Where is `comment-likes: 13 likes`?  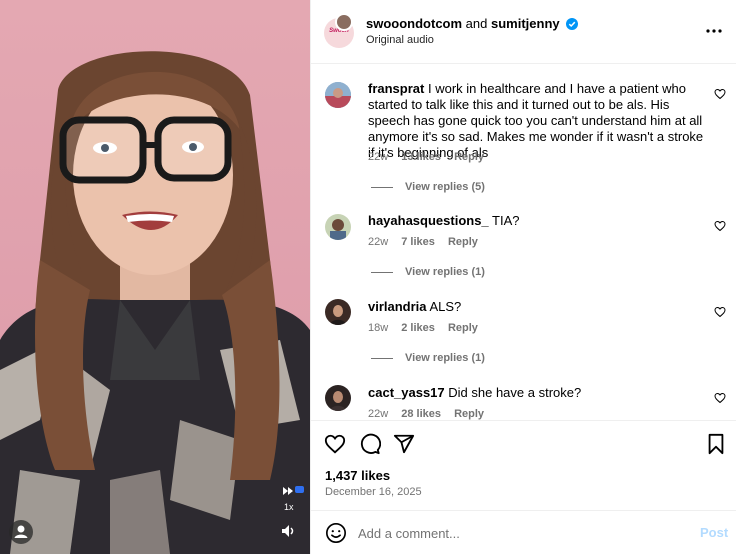 comment-likes: 13 likes is located at coordinates (421, 157).